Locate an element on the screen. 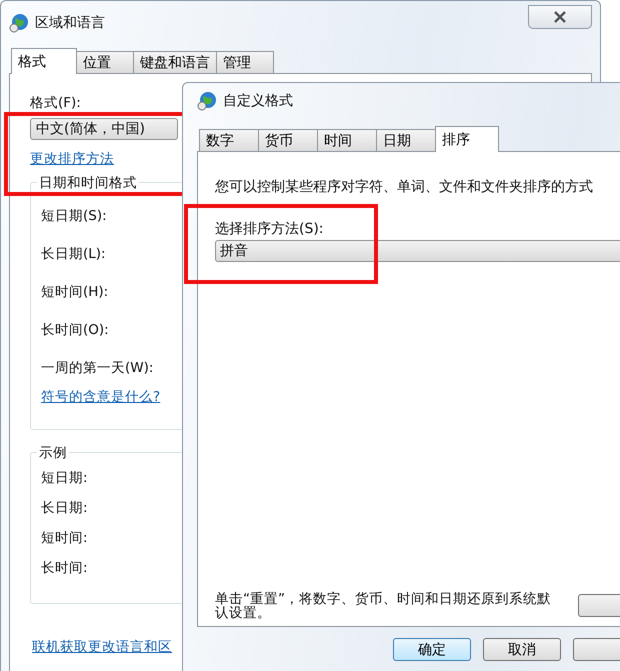 This screenshot has width=620, height=671. close-icon is located at coordinates (560, 17).